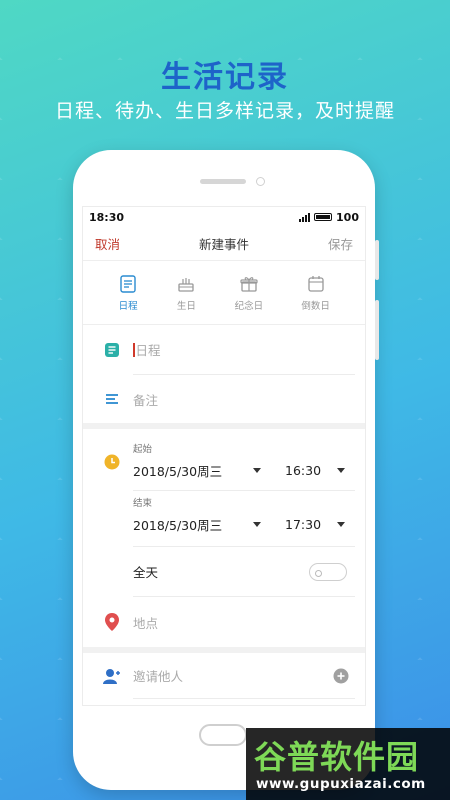 The height and width of the screenshot is (800, 450). What do you see at coordinates (347, 217) in the screenshot?
I see `battery-level: 100` at bounding box center [347, 217].